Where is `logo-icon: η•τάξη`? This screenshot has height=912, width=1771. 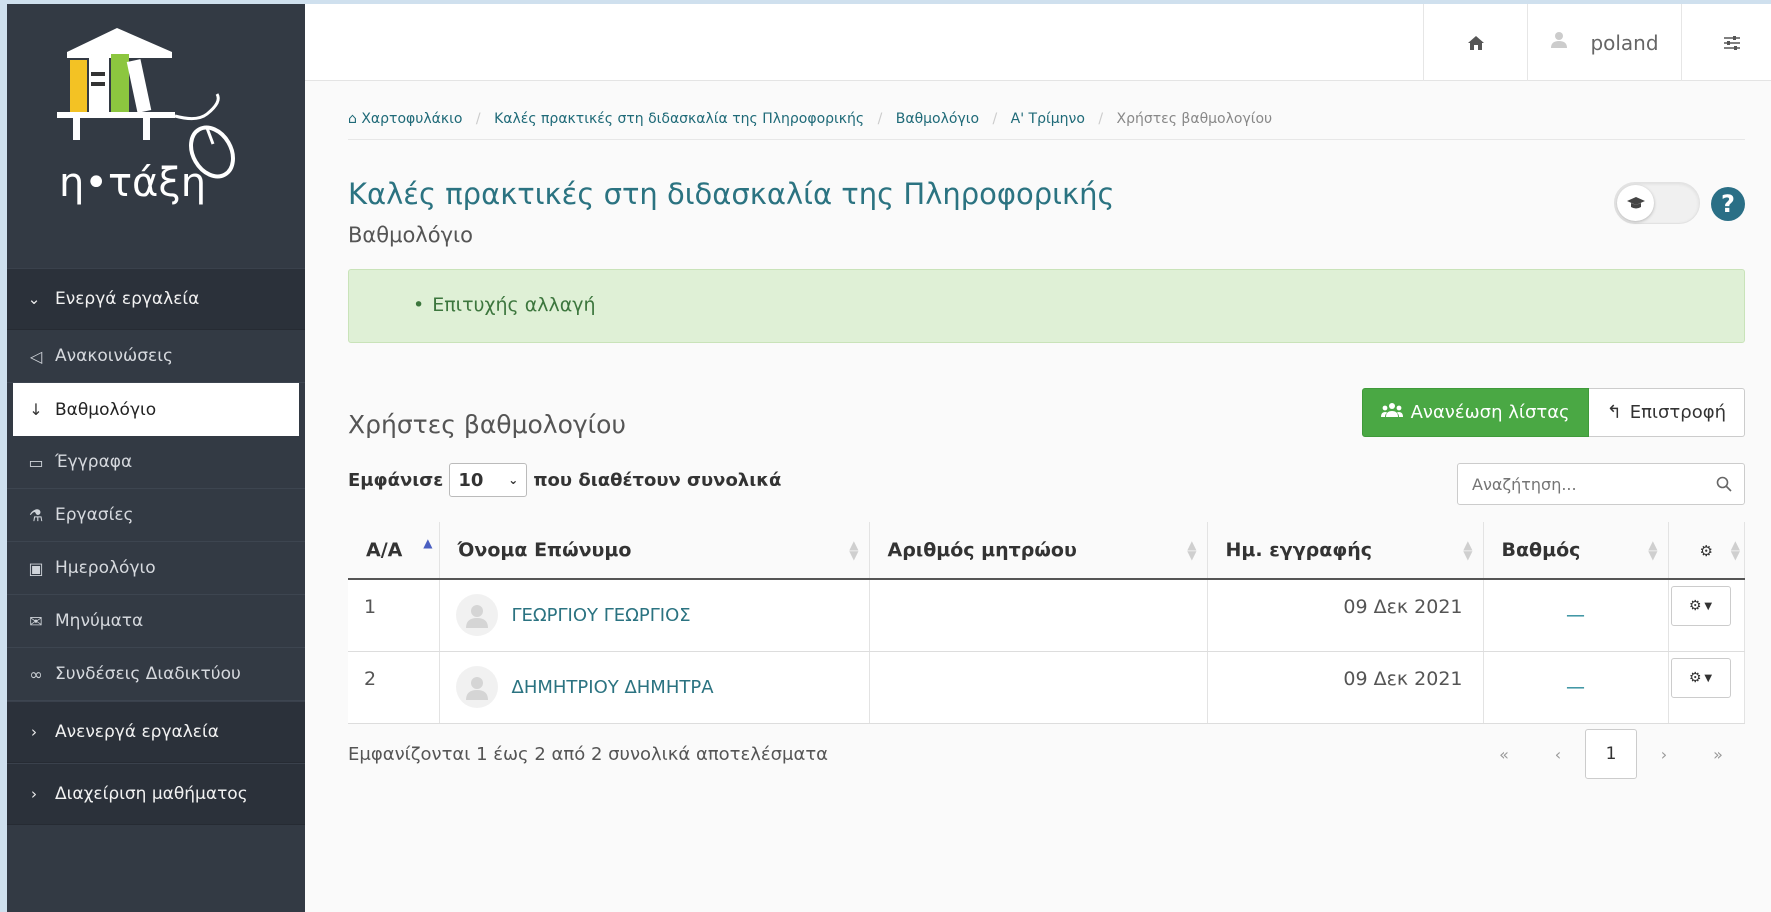 logo-icon: η•τάξη is located at coordinates (146, 117).